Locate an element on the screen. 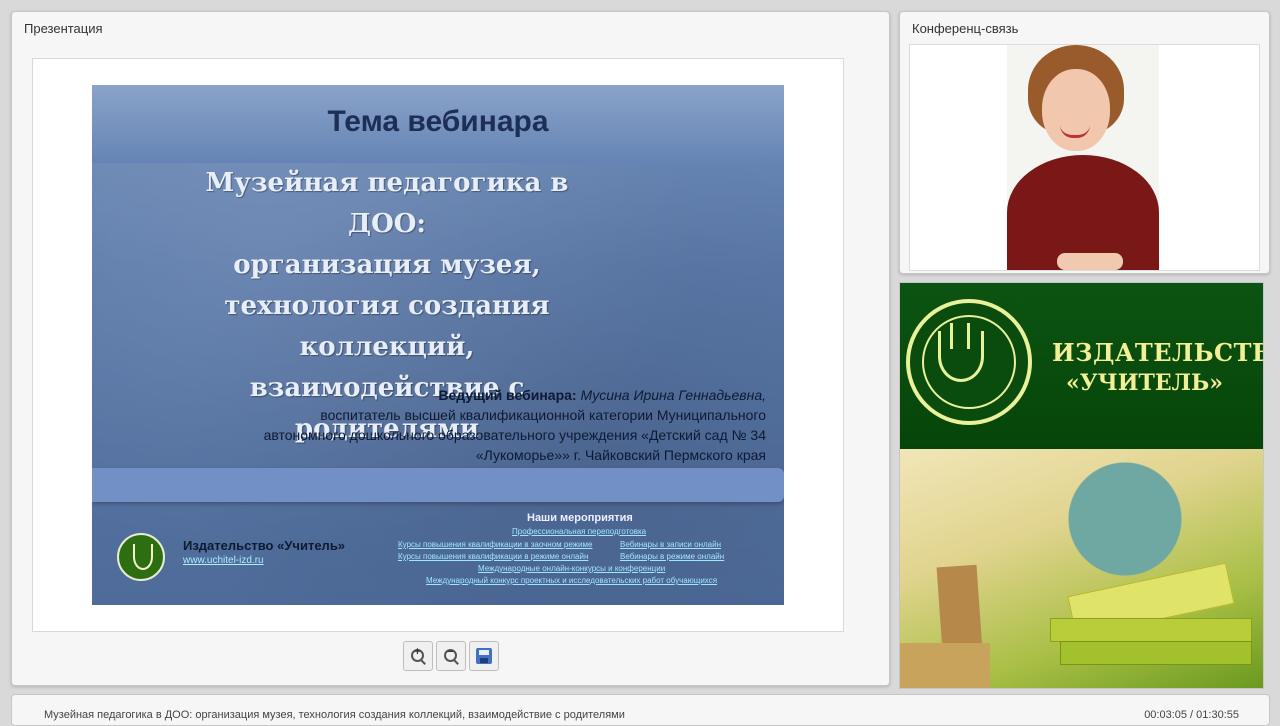 This screenshot has height=726, width=1280. slide-event-link: Вебинары в записи онлайн is located at coordinates (670, 544).